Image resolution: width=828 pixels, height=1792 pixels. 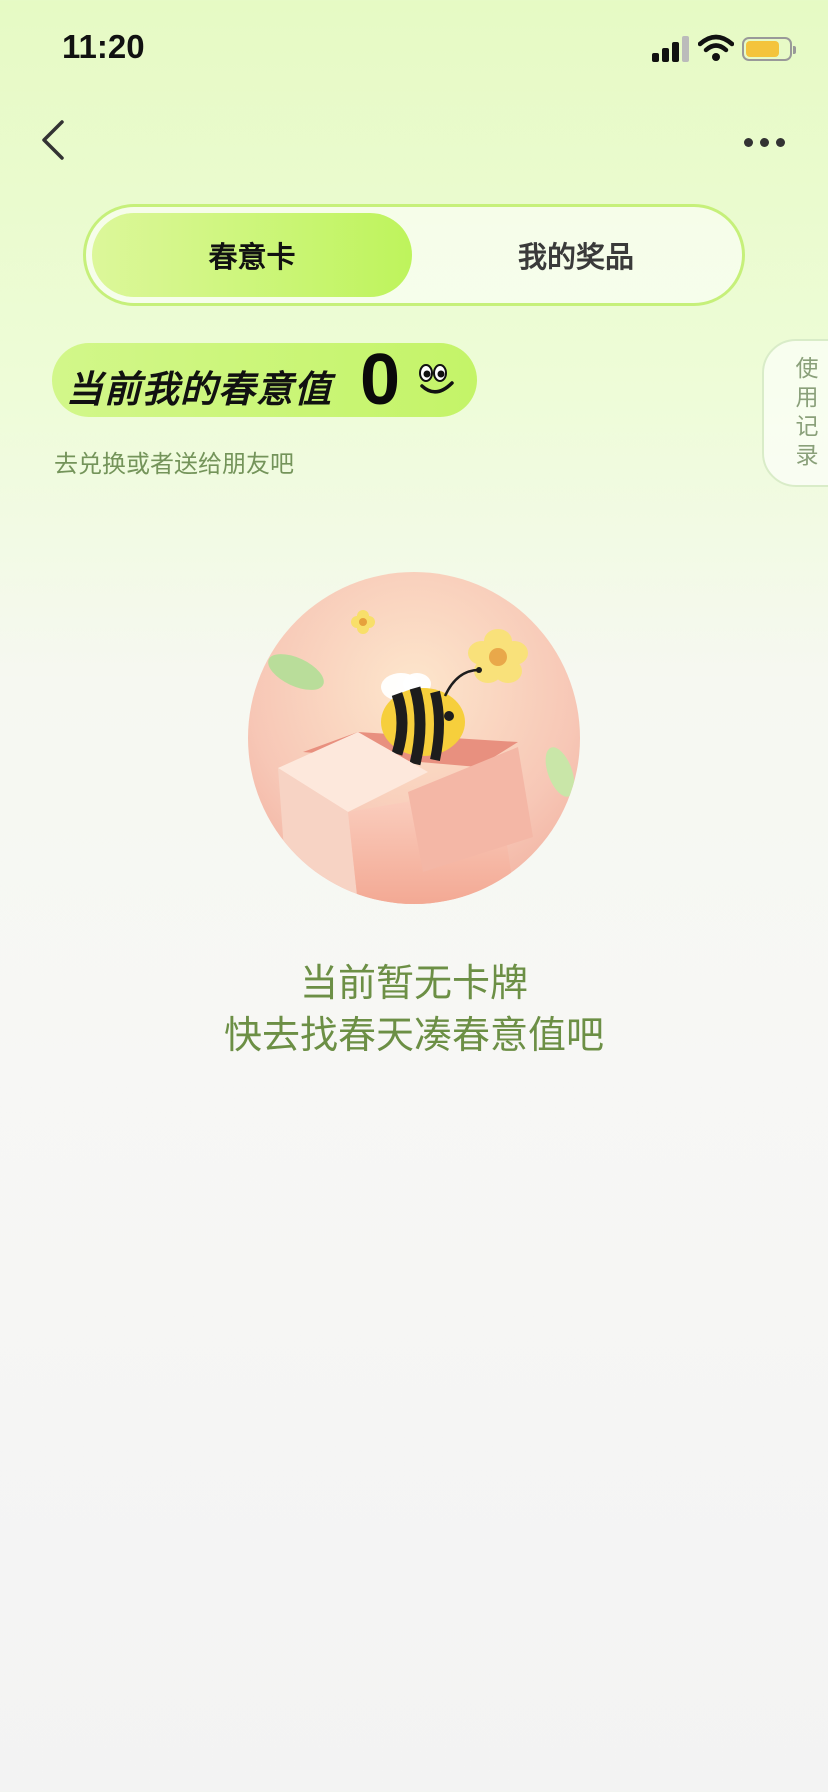 What do you see at coordinates (53, 140) in the screenshot?
I see `chevron-left-icon` at bounding box center [53, 140].